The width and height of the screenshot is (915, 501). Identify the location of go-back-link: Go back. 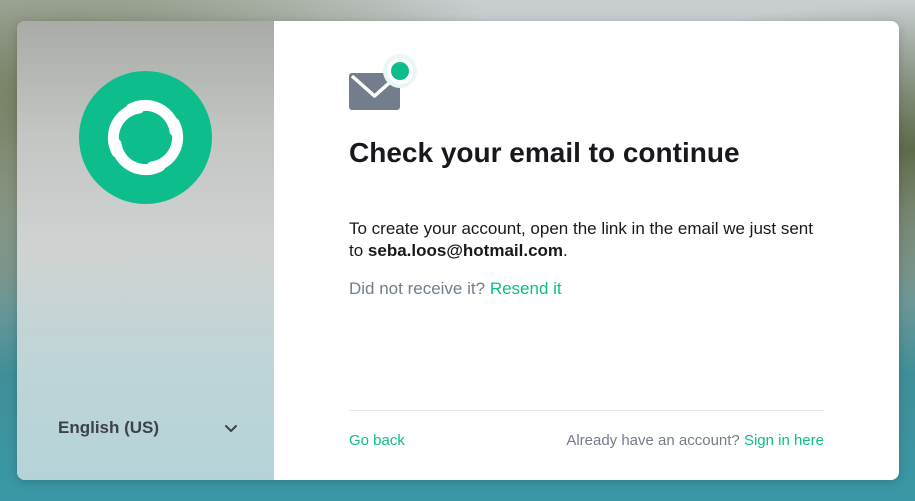
(377, 440).